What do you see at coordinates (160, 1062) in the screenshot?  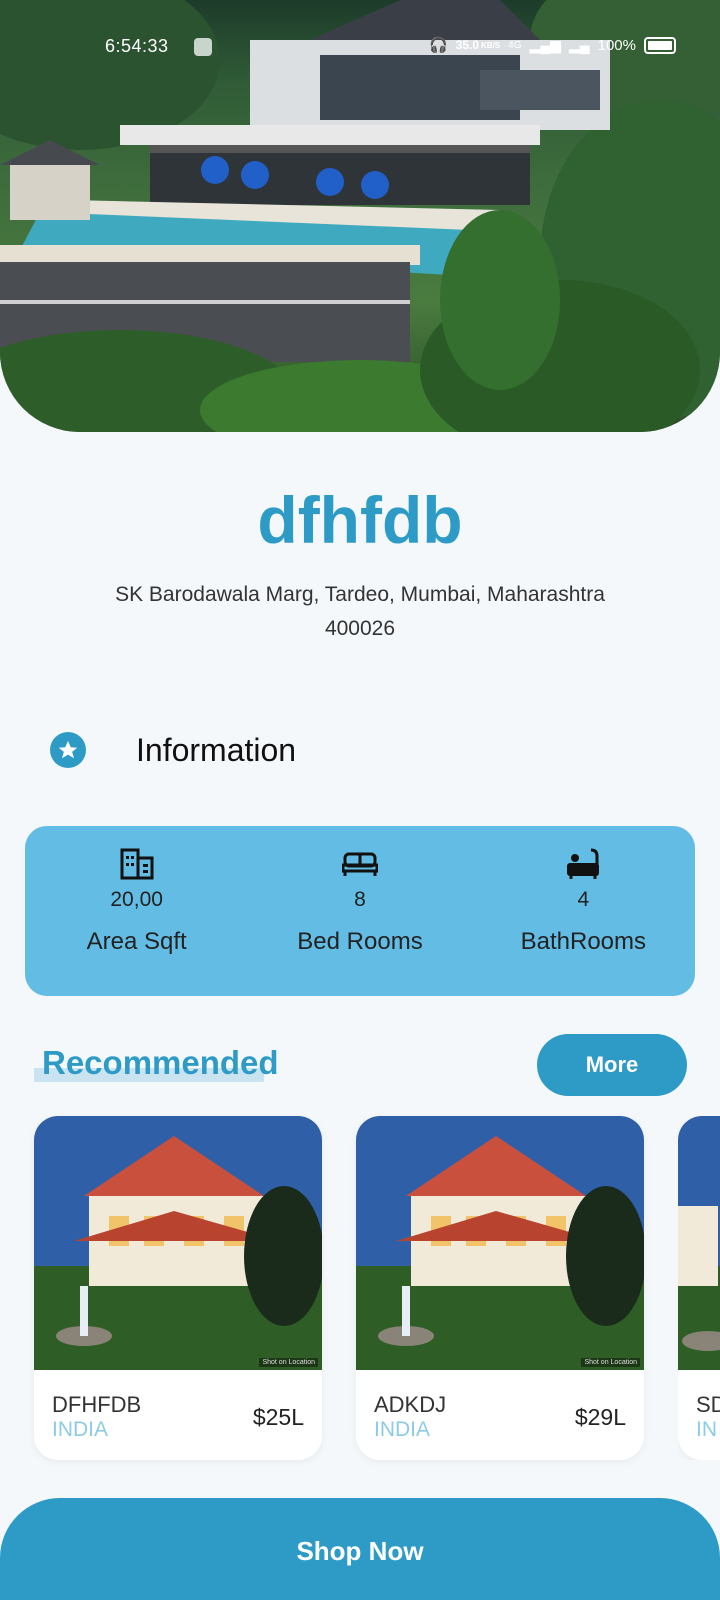 I see `recommended-title: Recommended` at bounding box center [160, 1062].